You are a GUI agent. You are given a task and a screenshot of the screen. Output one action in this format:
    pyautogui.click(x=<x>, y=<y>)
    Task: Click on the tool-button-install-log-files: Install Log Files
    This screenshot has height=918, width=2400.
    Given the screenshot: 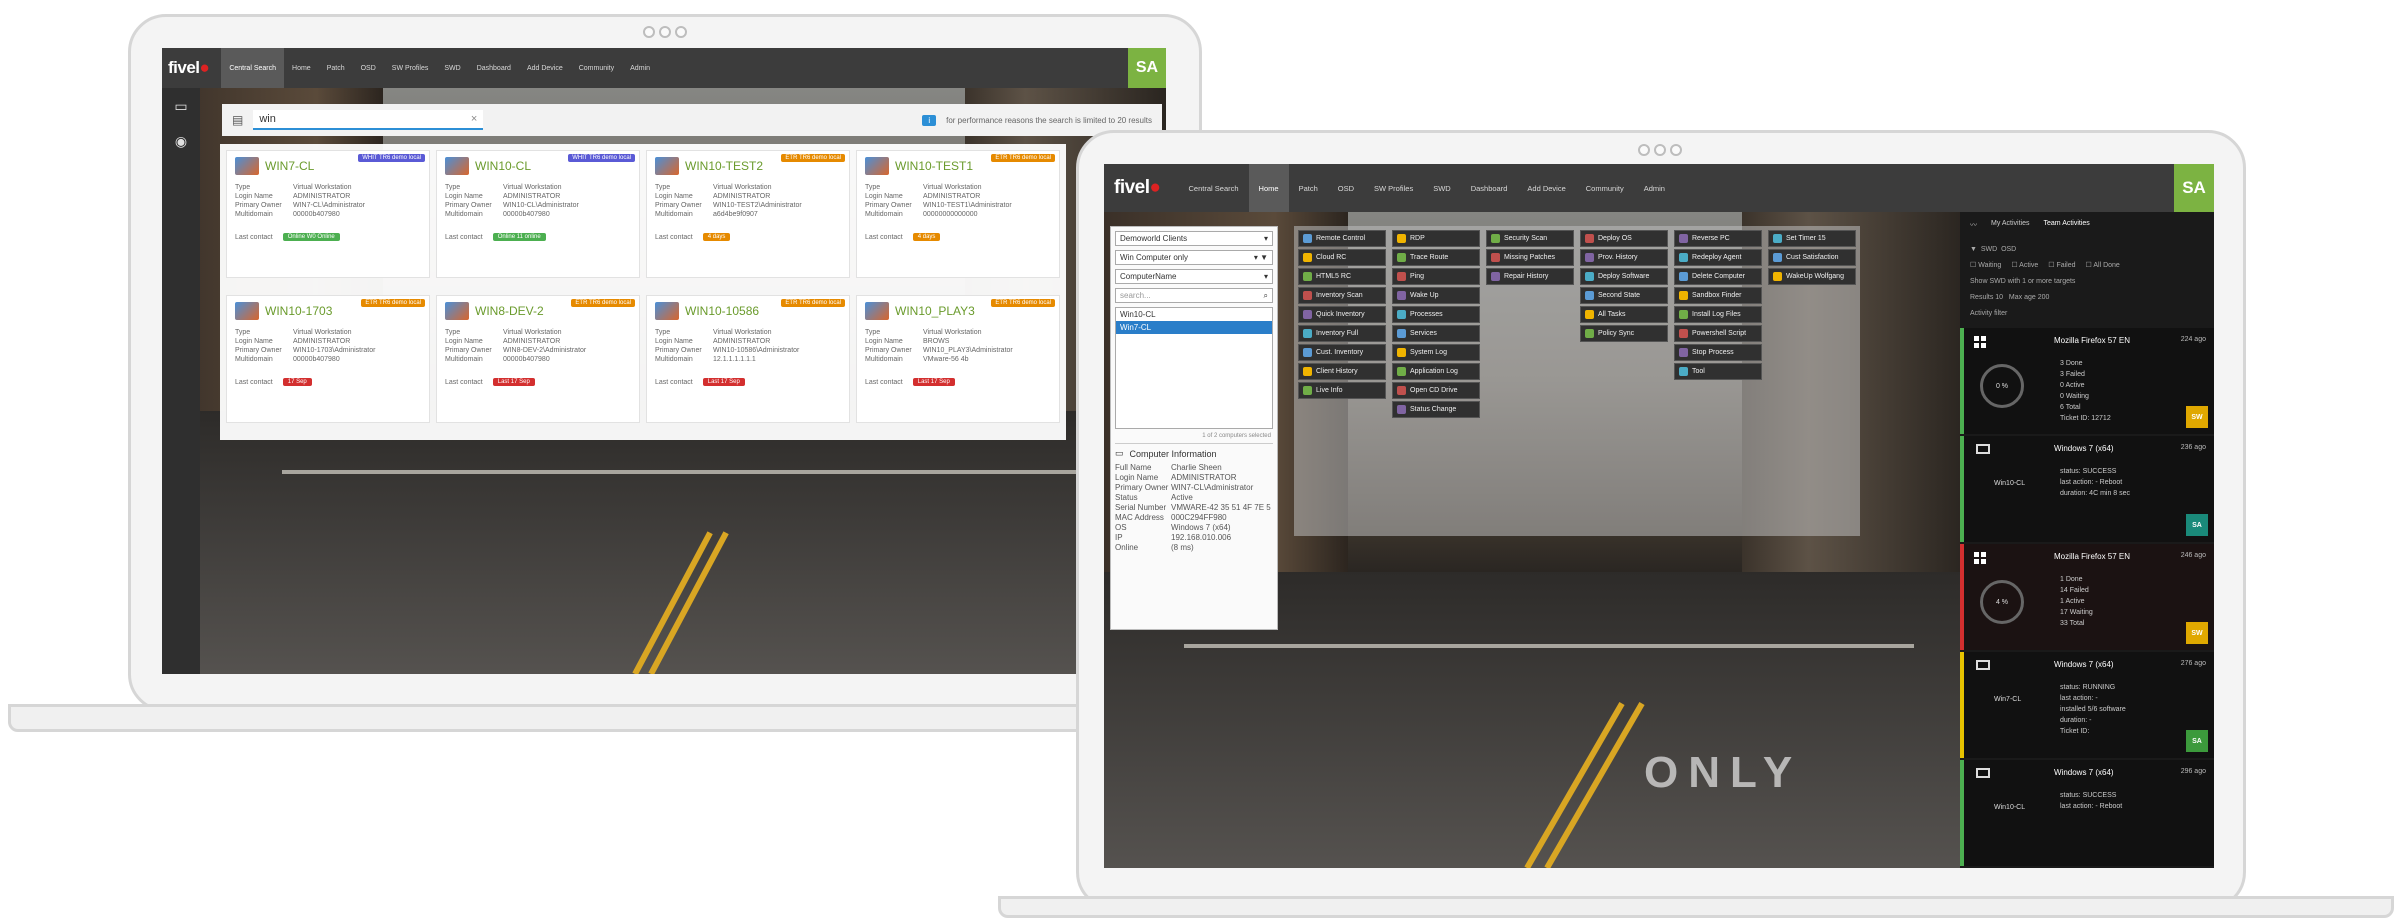 What is the action you would take?
    pyautogui.click(x=1718, y=314)
    